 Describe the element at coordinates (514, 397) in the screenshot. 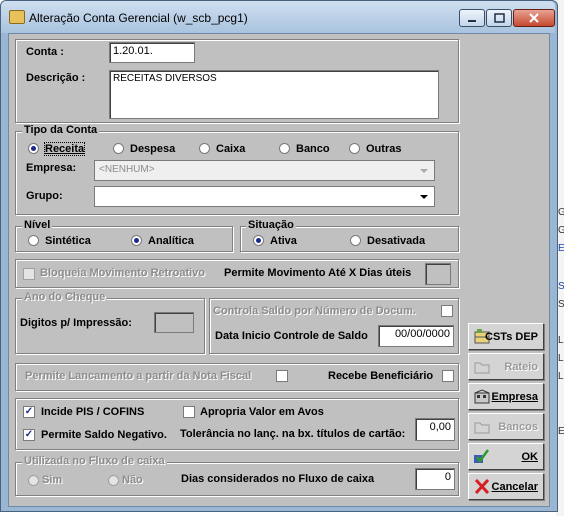

I see `empresa-button-label: Empresa` at that location.